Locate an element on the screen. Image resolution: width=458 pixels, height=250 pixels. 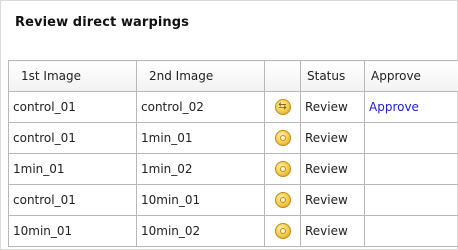
approve-link: Approve is located at coordinates (394, 107).